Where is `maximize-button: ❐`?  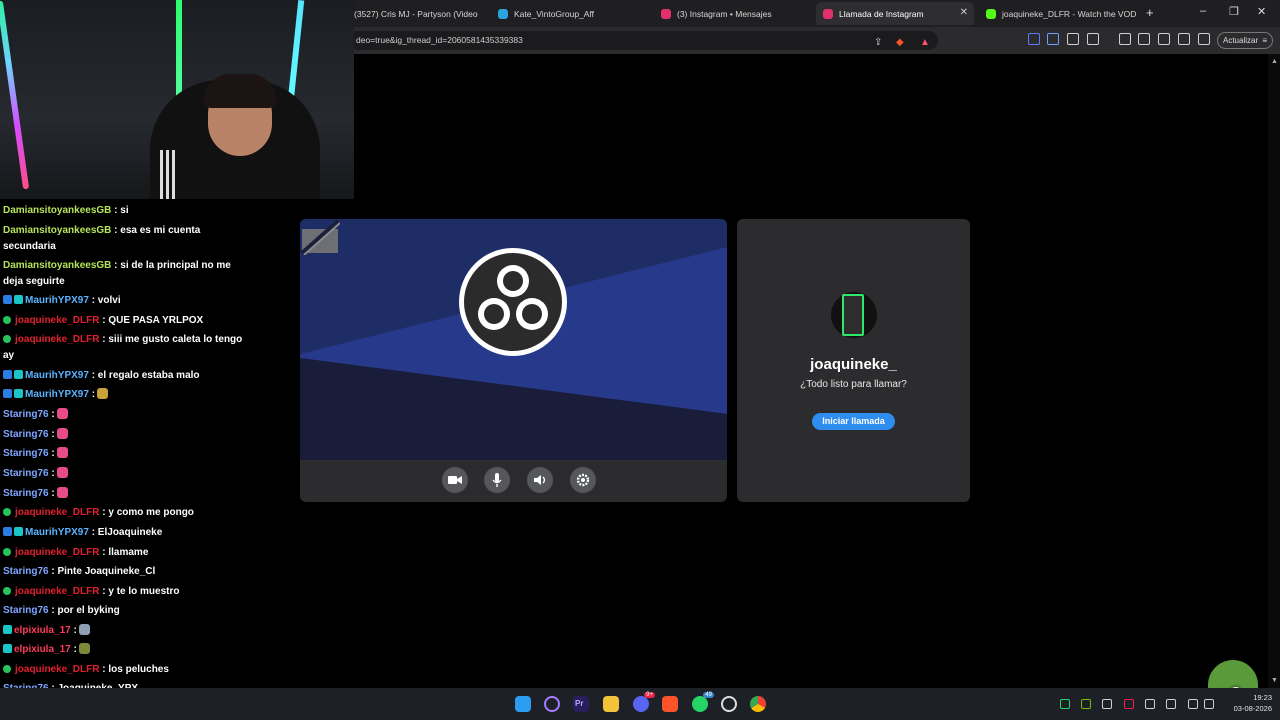
maximize-button: ❐ is located at coordinates (1234, 11).